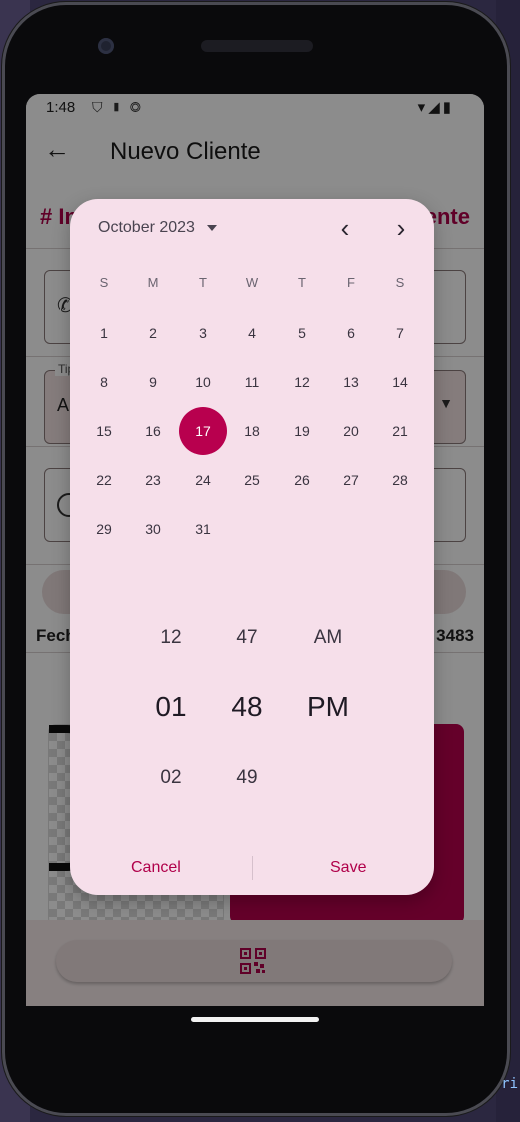  What do you see at coordinates (171, 638) in the screenshot?
I see `hour-option: 12` at bounding box center [171, 638].